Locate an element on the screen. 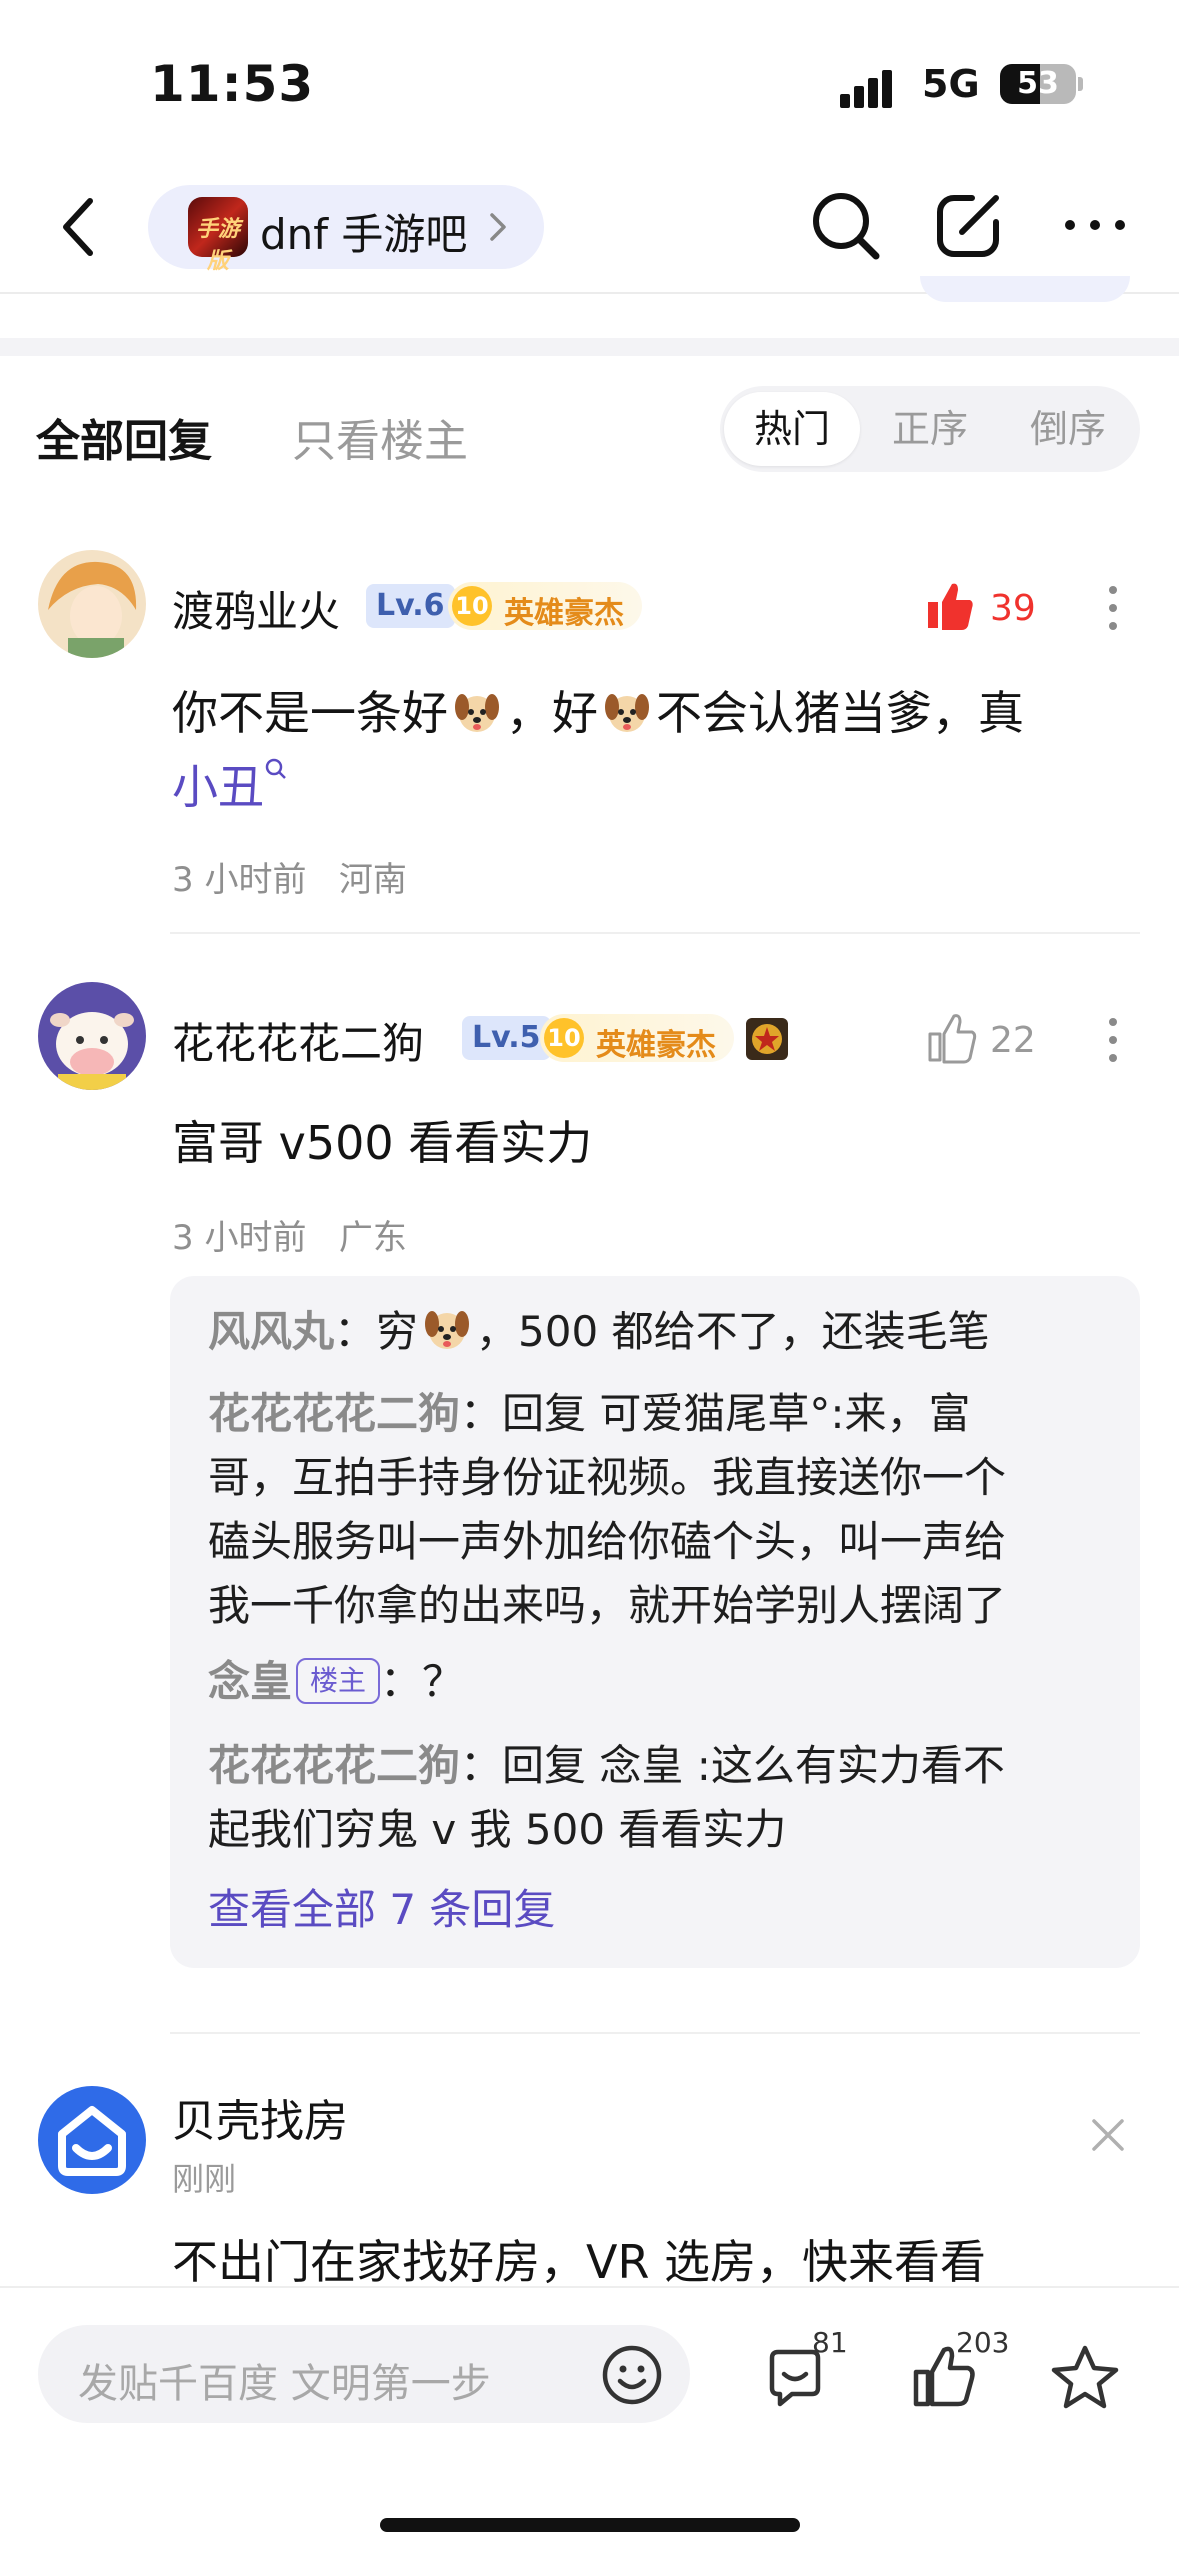 The width and height of the screenshot is (1179, 2558). sort-toggle: 热门 正序 倒序 is located at coordinates (930, 429).